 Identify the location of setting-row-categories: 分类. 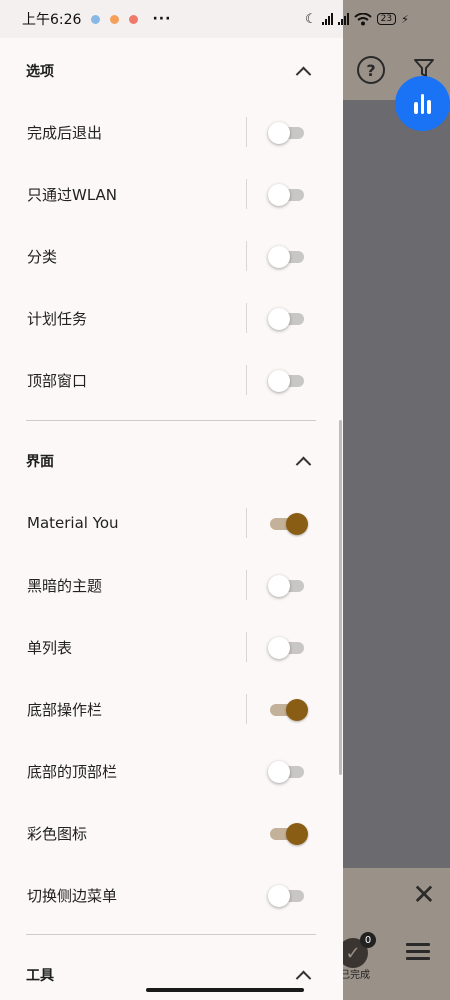
(171, 256).